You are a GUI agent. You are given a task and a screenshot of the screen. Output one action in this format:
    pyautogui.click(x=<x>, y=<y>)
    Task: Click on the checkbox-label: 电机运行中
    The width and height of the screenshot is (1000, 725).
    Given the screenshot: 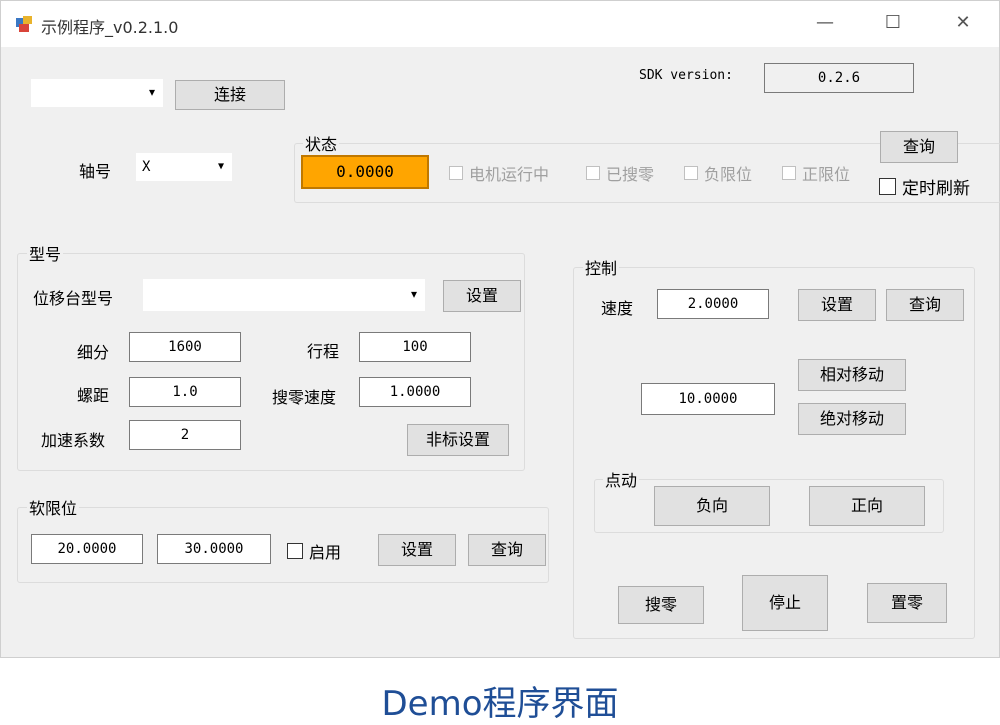 What is the action you would take?
    pyautogui.click(x=509, y=174)
    